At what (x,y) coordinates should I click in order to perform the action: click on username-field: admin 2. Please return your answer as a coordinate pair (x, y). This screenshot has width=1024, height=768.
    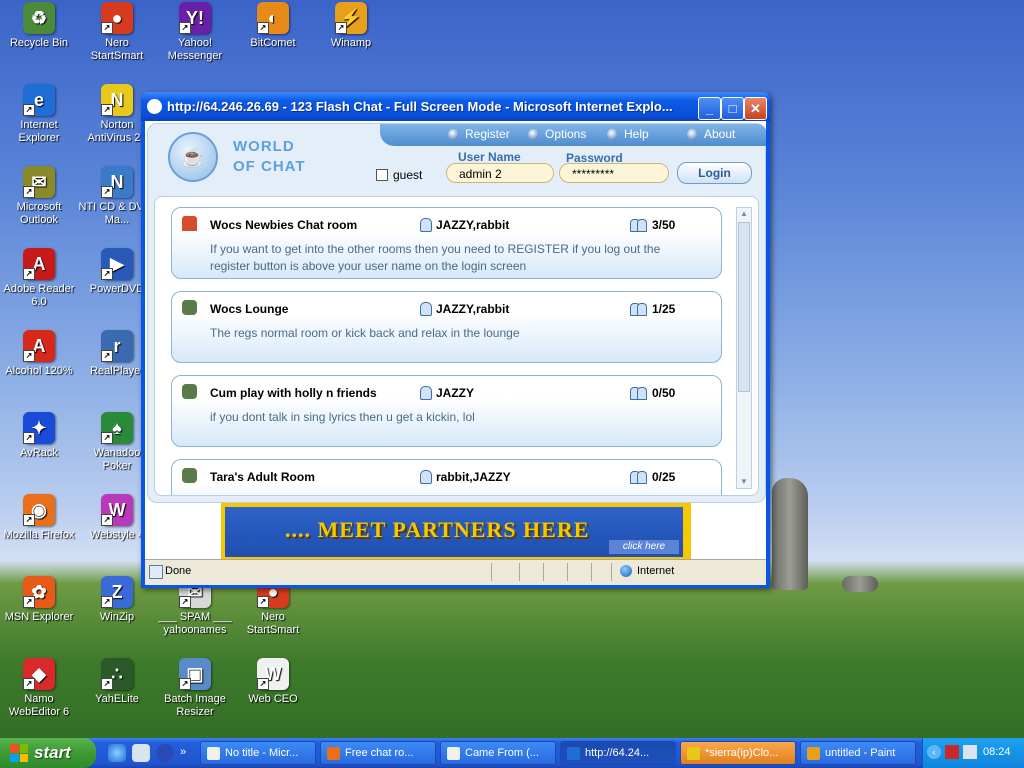
    Looking at the image, I should click on (500, 173).